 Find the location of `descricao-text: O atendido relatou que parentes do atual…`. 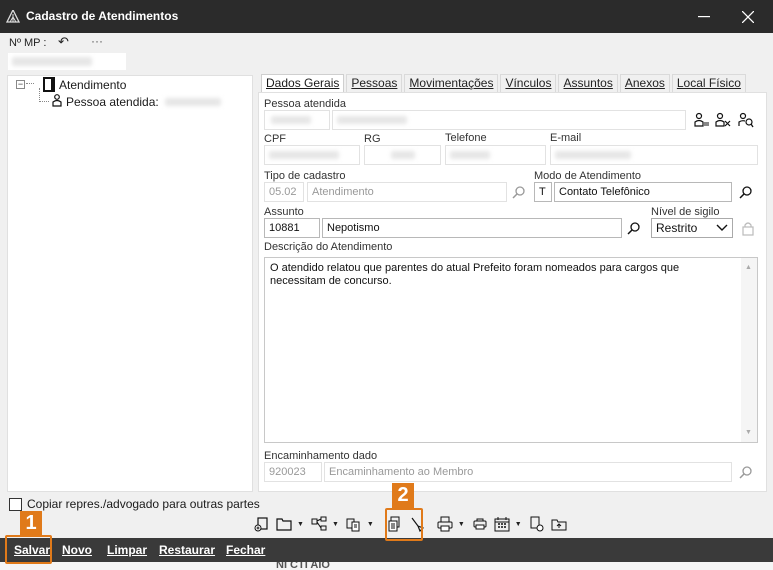

descricao-text: O atendido relatou que parentes do atual… is located at coordinates (475, 274).